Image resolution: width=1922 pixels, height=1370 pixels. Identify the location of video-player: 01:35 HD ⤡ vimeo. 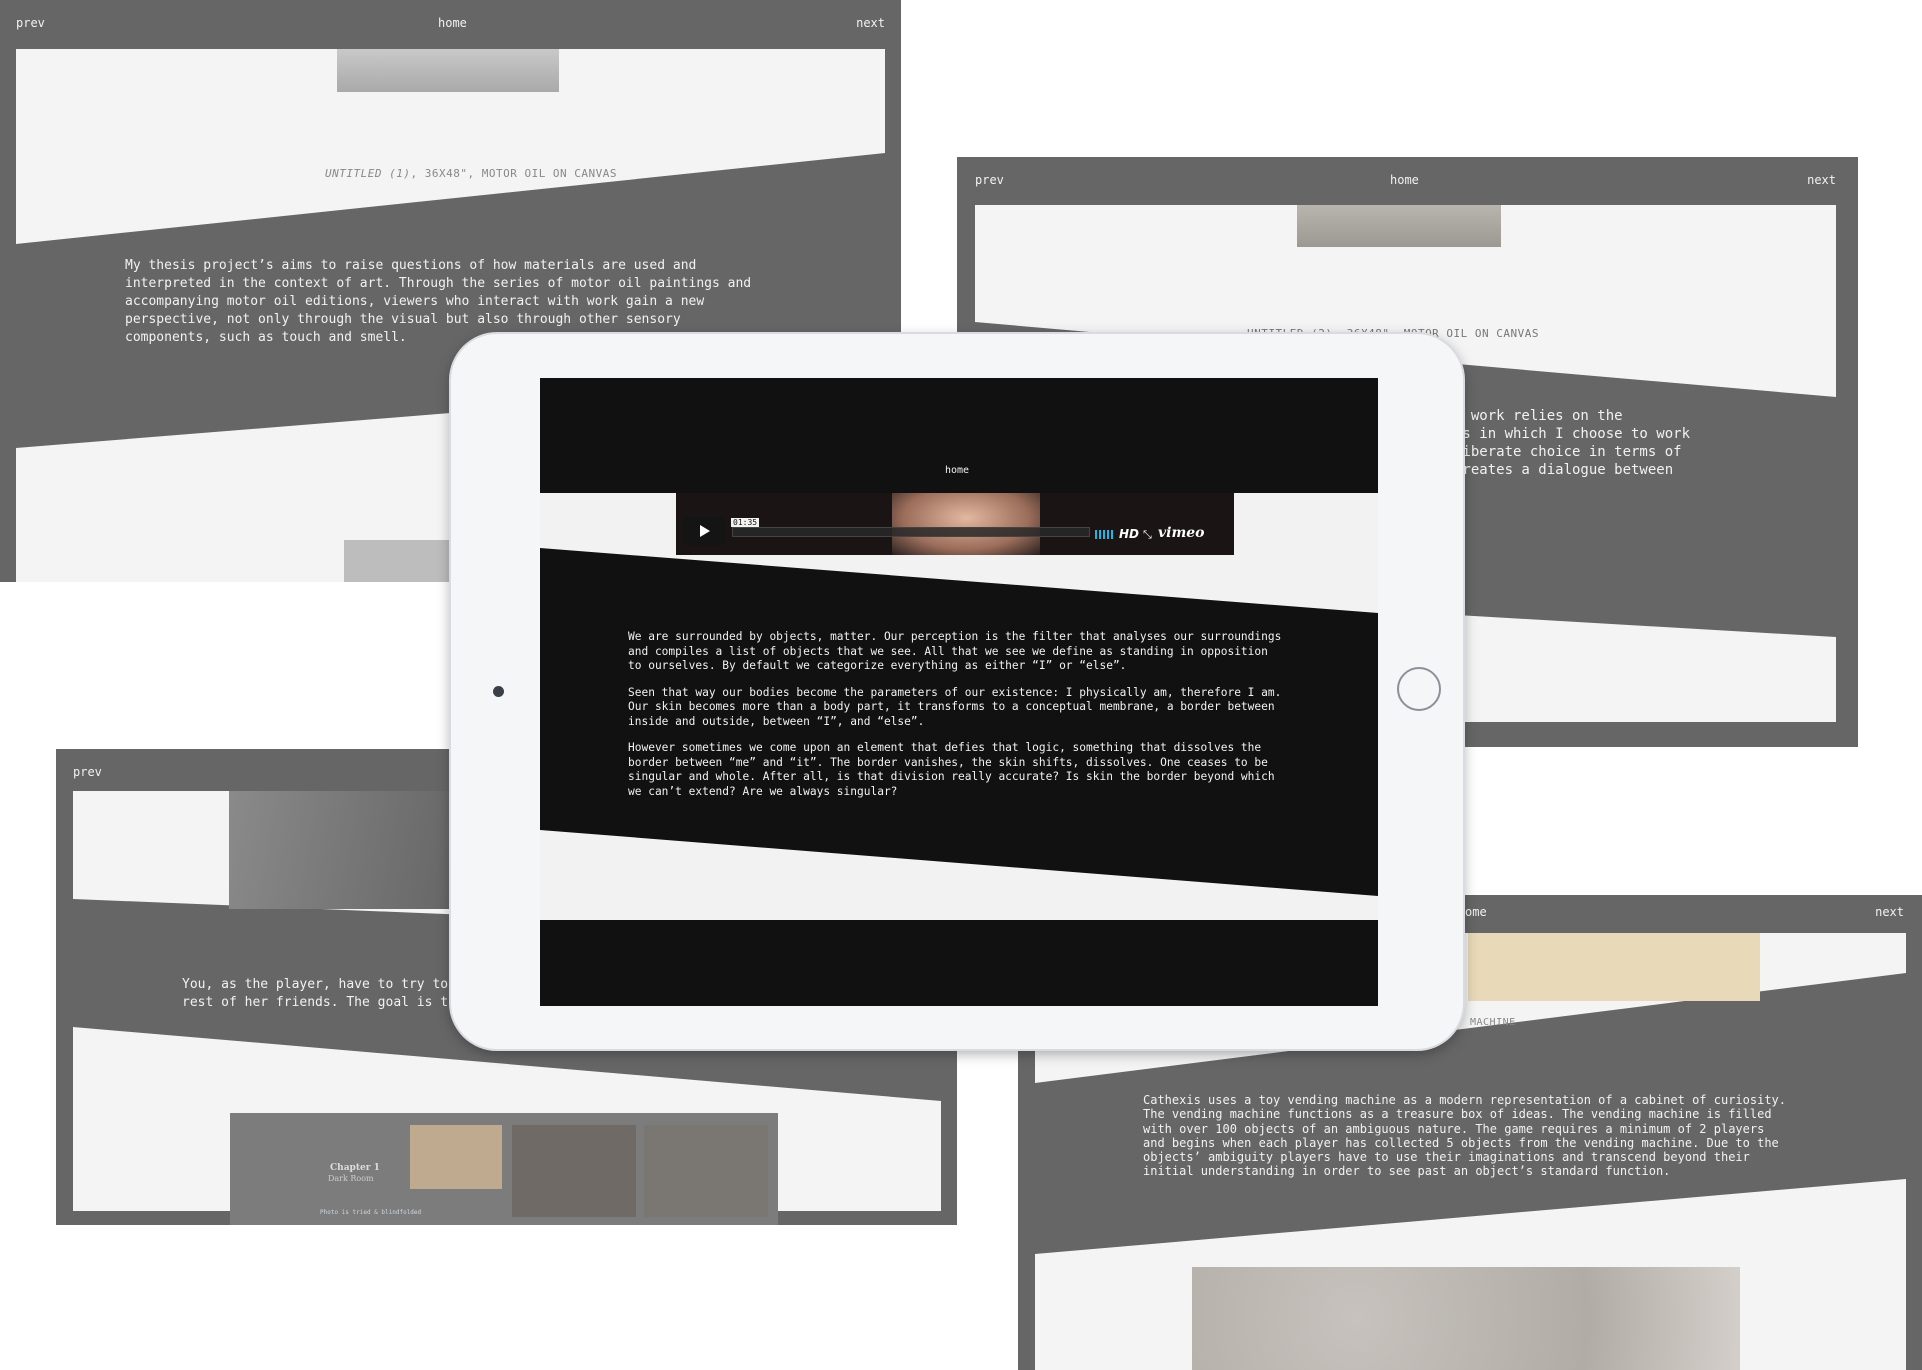
(955, 524).